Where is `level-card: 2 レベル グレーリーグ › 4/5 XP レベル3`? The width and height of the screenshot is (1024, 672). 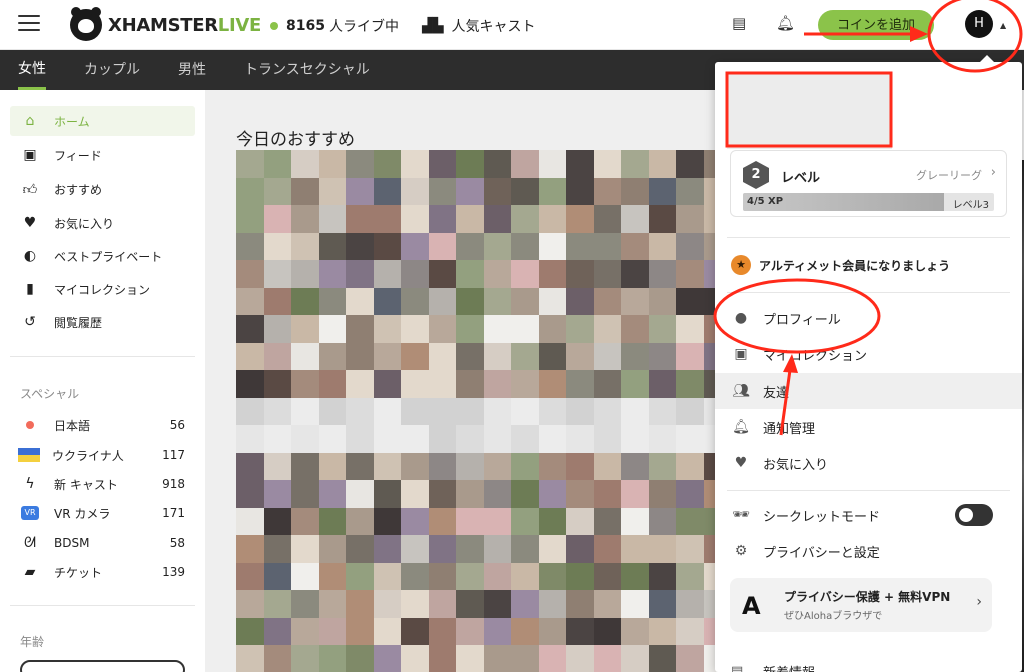
level-card: 2 レベル グレーリーグ › 4/5 XP レベル3 is located at coordinates (868, 183).